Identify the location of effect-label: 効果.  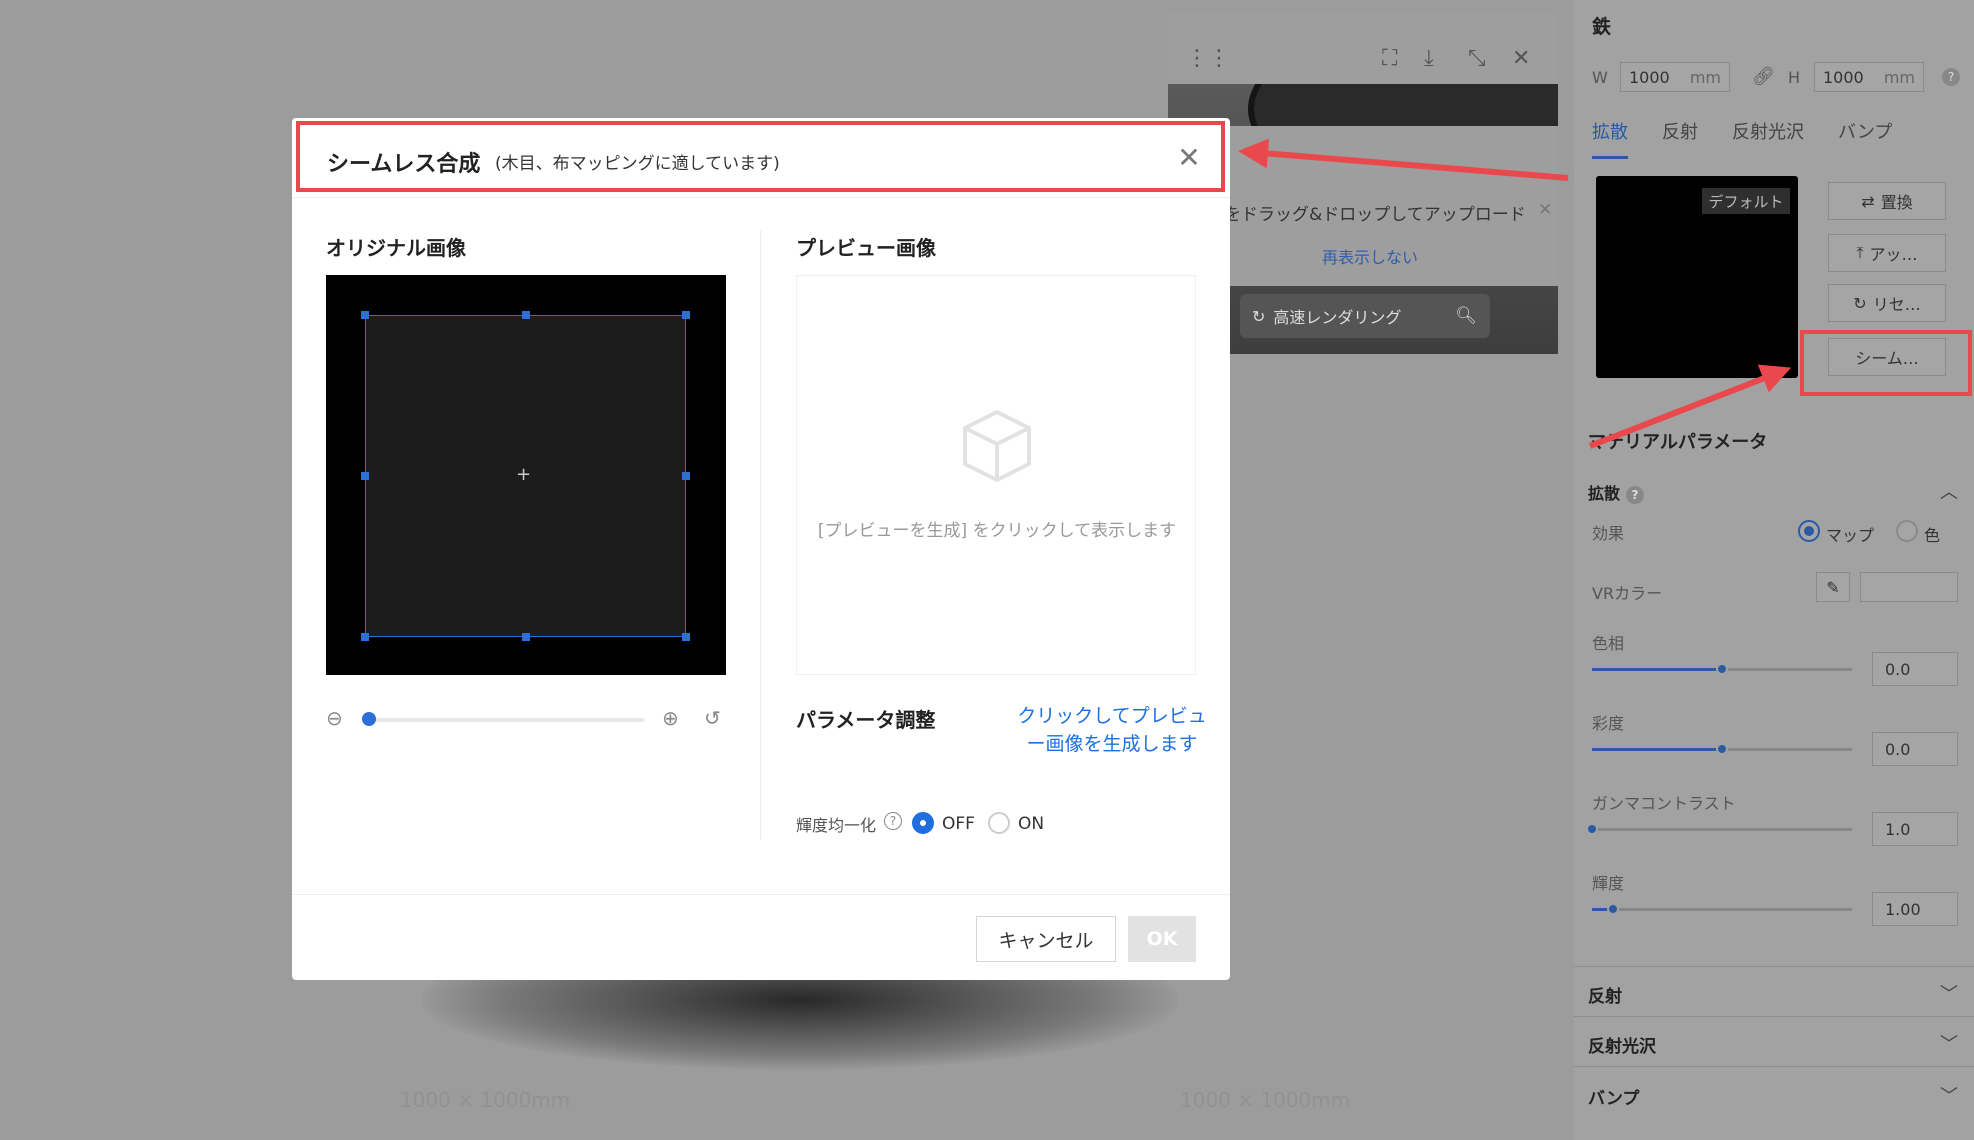
(1608, 533).